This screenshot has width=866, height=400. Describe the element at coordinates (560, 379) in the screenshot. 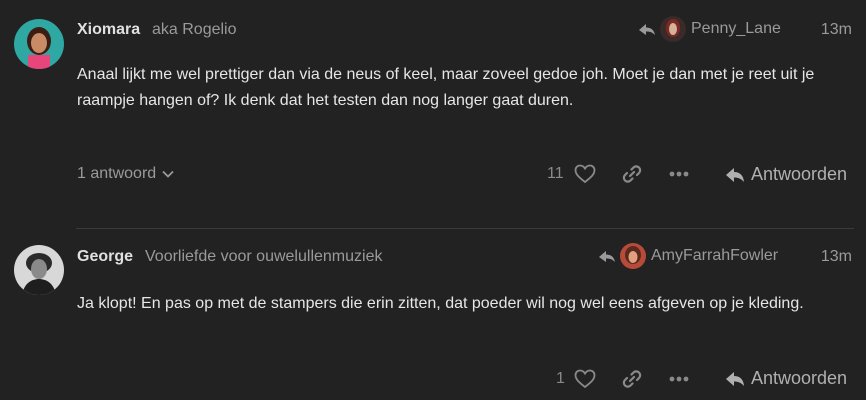

I see `like-count: 1` at that location.